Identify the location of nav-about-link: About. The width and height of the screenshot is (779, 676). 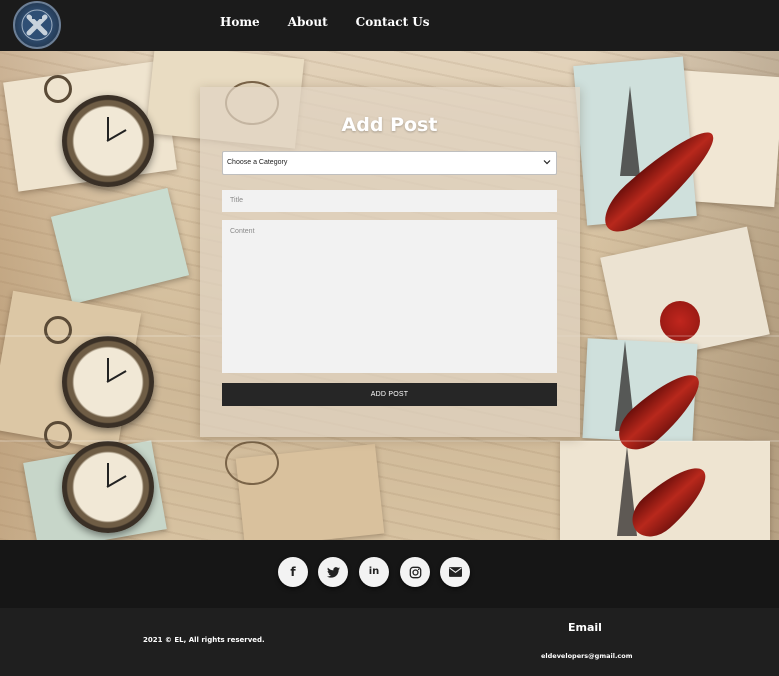
(308, 22).